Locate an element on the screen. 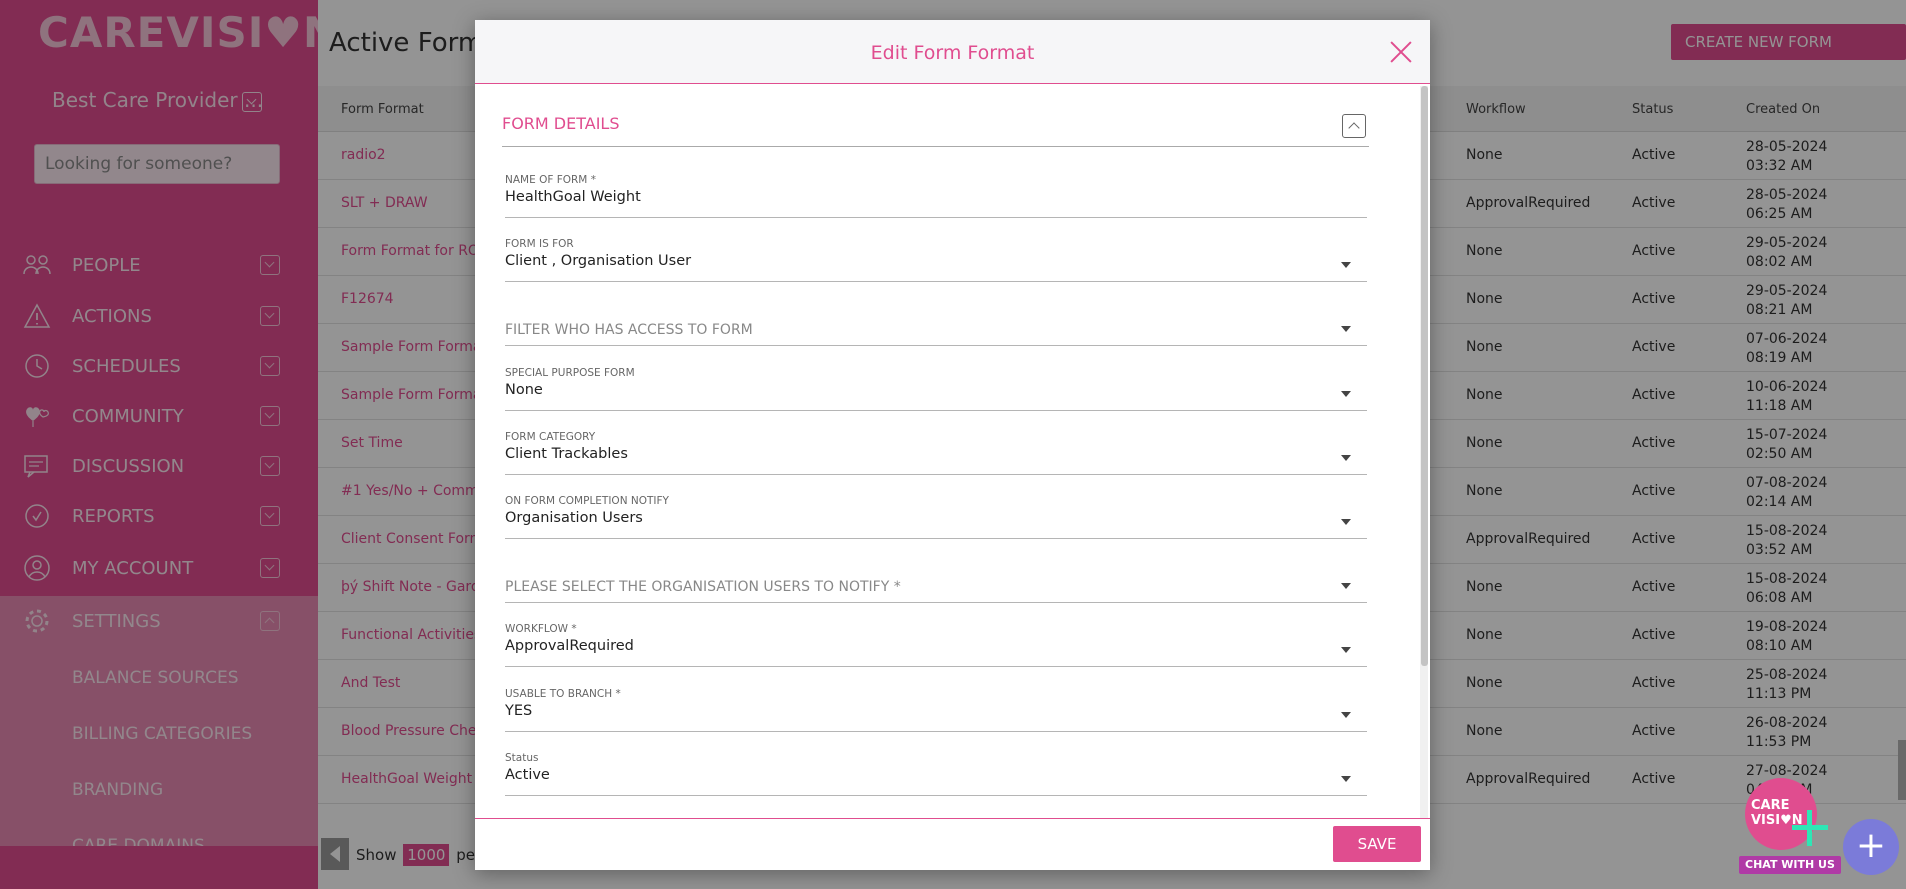  modal-title: Edit Form Format is located at coordinates (952, 53).